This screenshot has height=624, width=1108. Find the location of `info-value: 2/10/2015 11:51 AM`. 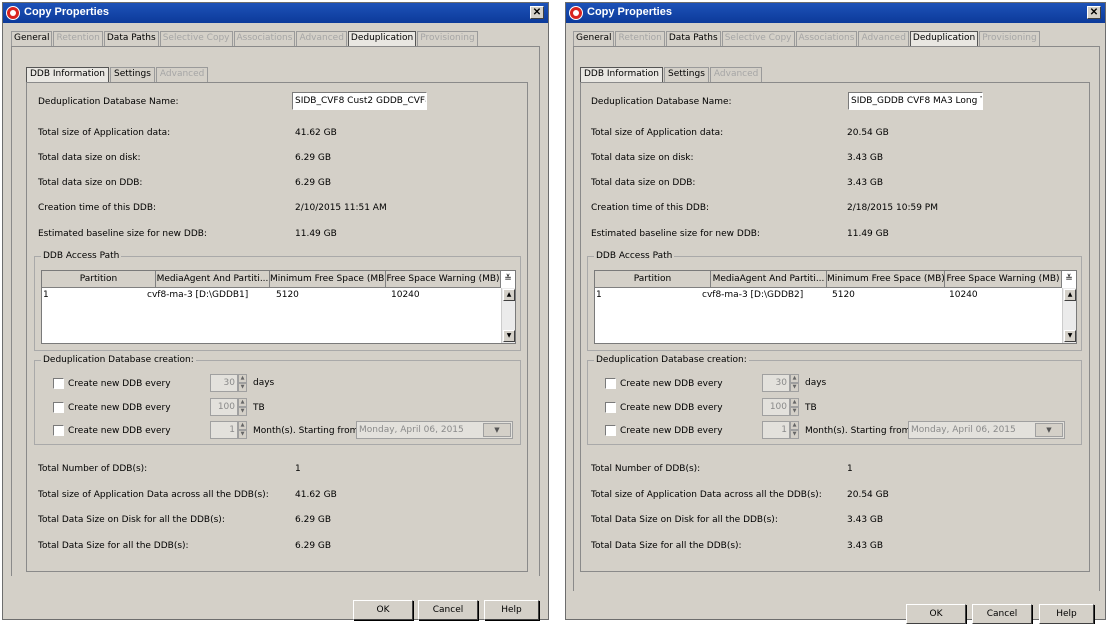

info-value: 2/10/2015 11:51 AM is located at coordinates (341, 208).